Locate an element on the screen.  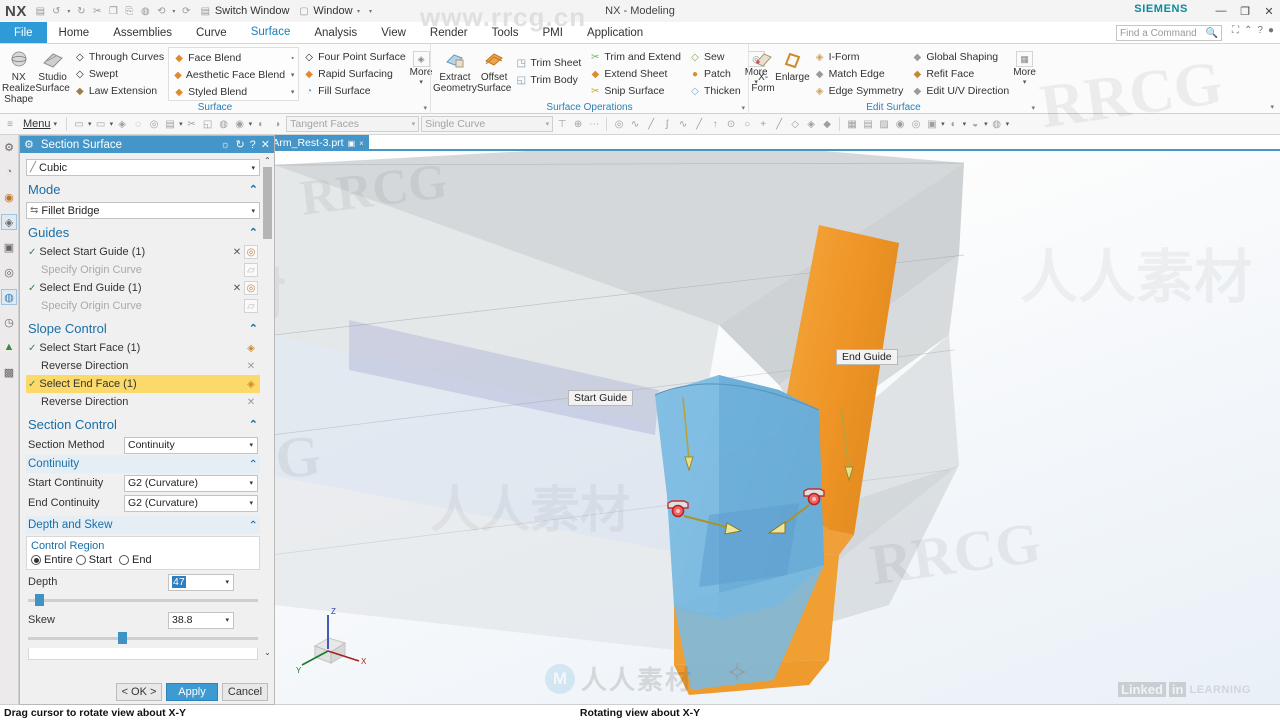
enlarge-button: Enlarge is located at coordinates (792, 65).